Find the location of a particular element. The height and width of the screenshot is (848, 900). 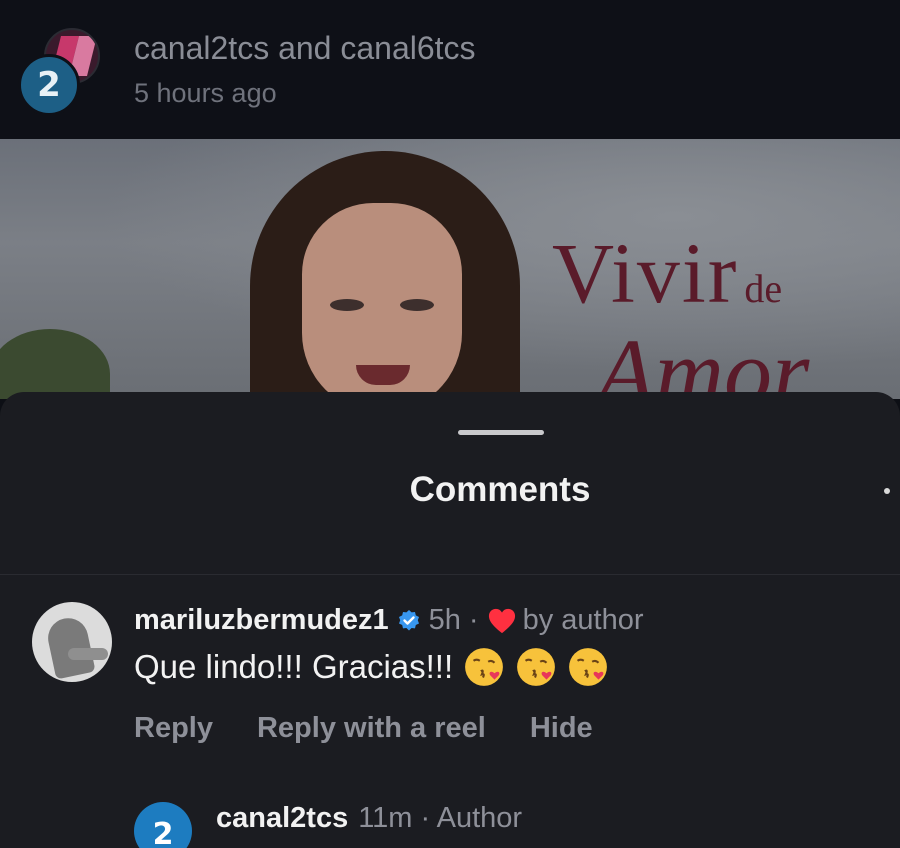

reply-avatar-number: 2 is located at coordinates (163, 832).